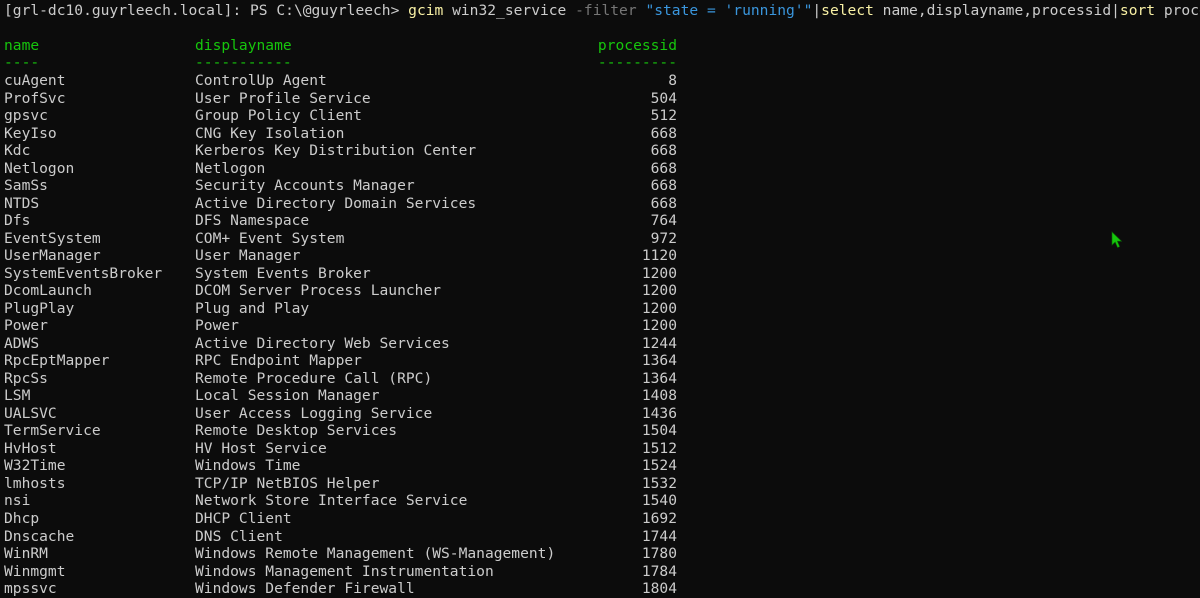  Describe the element at coordinates (659, 483) in the screenshot. I see `cell-processid: 1532` at that location.